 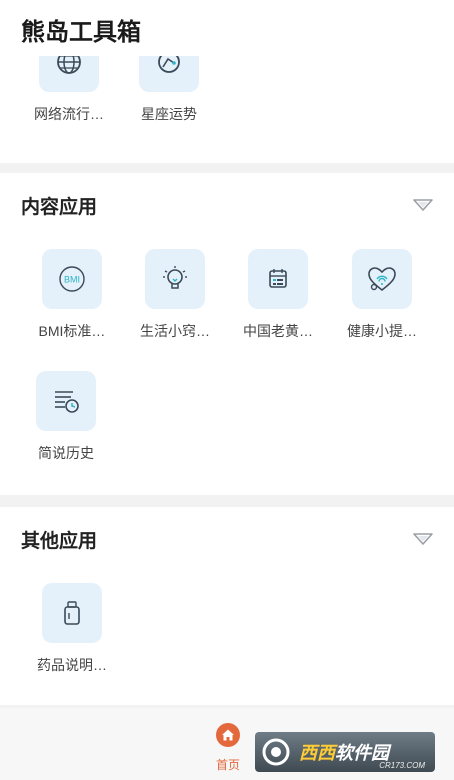 I want to click on section-title: 其他应用, so click(x=59, y=541).